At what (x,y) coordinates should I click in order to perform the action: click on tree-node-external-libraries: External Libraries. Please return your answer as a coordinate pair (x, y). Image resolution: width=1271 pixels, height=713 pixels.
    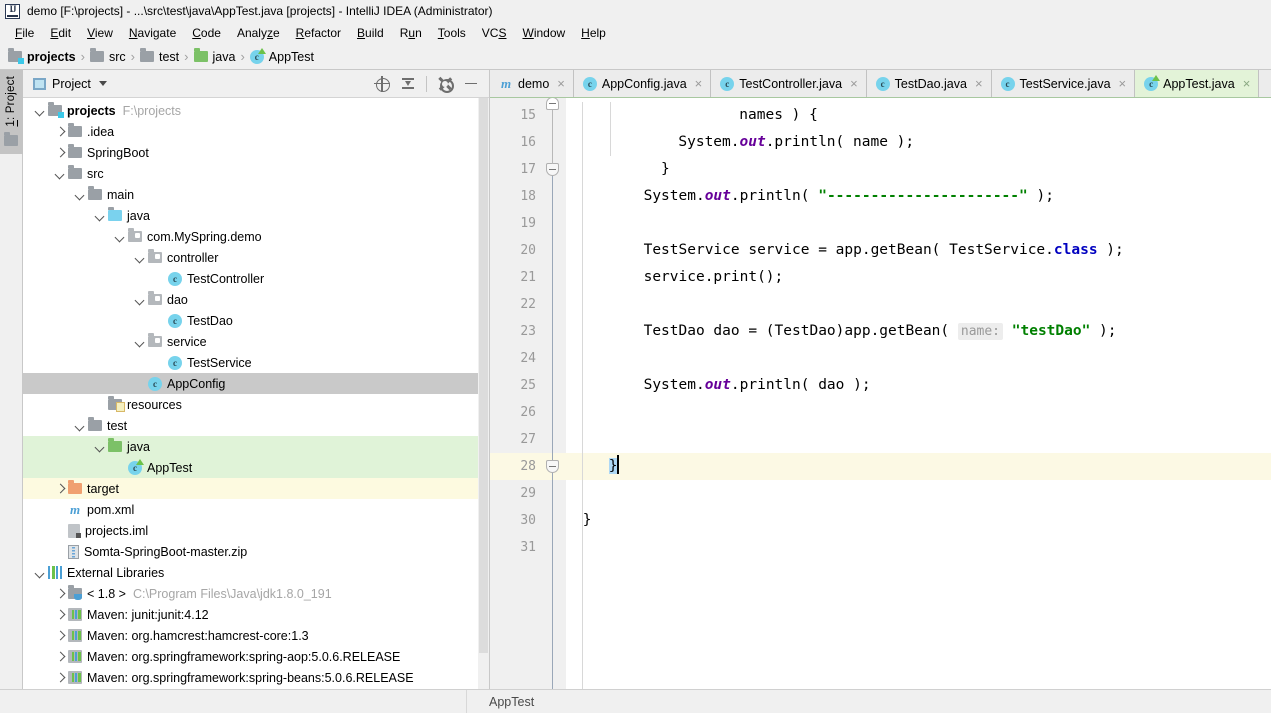
    Looking at the image, I should click on (256, 572).